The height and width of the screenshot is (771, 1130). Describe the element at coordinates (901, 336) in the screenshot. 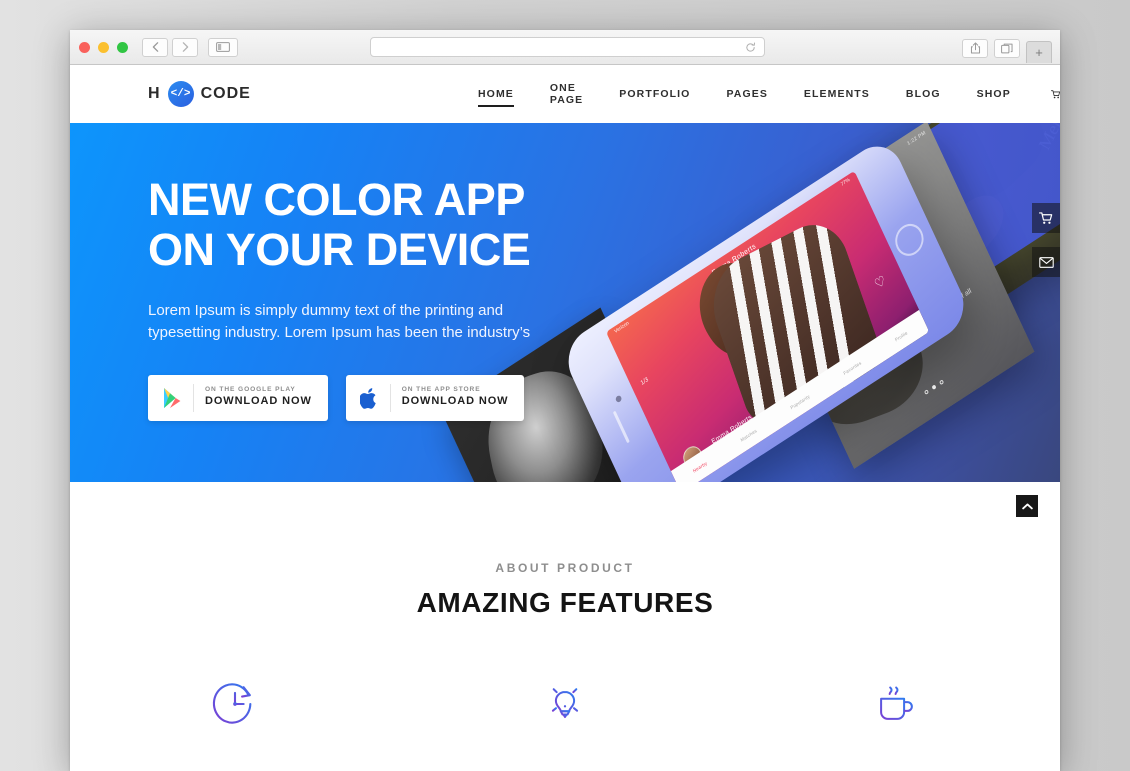

I see `phone-tab-profile: Profile` at that location.